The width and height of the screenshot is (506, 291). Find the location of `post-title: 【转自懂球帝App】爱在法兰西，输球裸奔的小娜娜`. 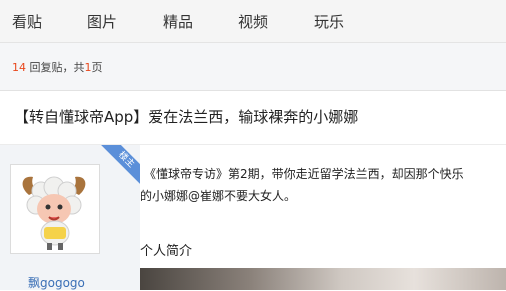

post-title: 【转自懂球帝App】爱在法兰西，输球裸奔的小娜娜 is located at coordinates (186, 117).